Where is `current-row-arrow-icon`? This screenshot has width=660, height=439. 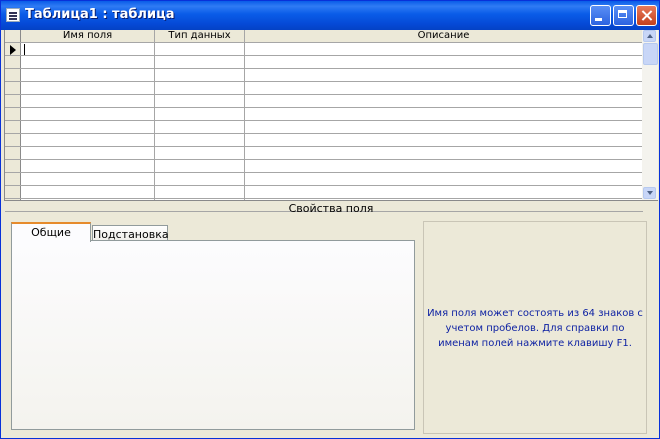
current-row-arrow-icon is located at coordinates (13, 50).